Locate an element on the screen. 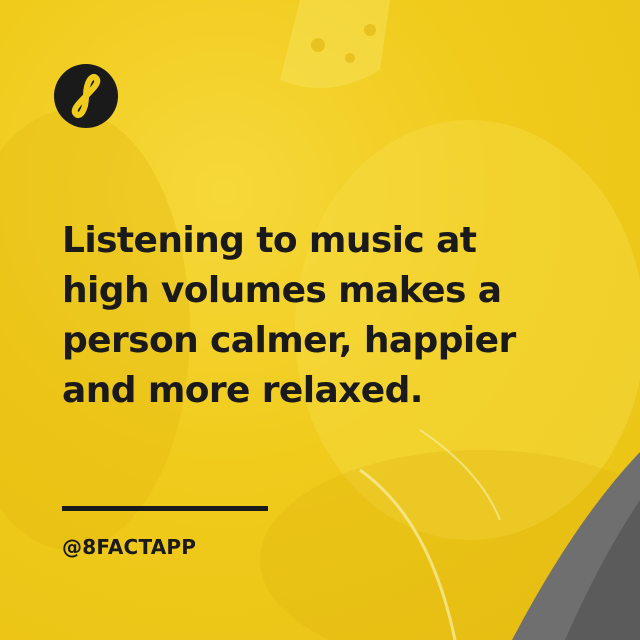 This screenshot has height=640, width=640. fact-line: and more relaxed. is located at coordinates (242, 390).